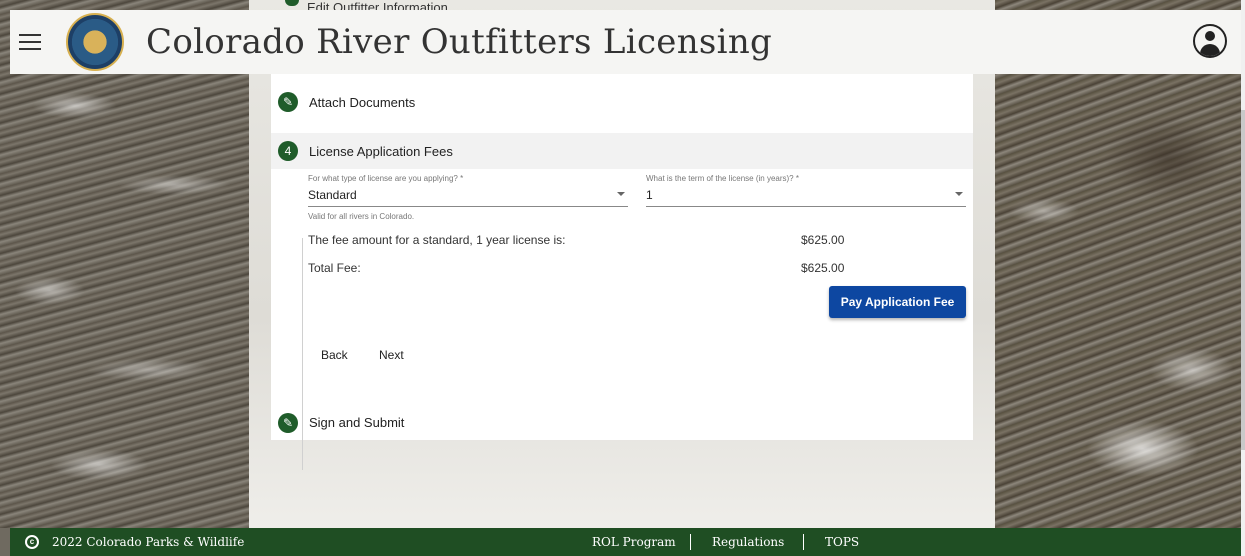 Image resolution: width=1245 pixels, height=556 pixels. What do you see at coordinates (95, 42) in the screenshot?
I see `cpw-logo` at bounding box center [95, 42].